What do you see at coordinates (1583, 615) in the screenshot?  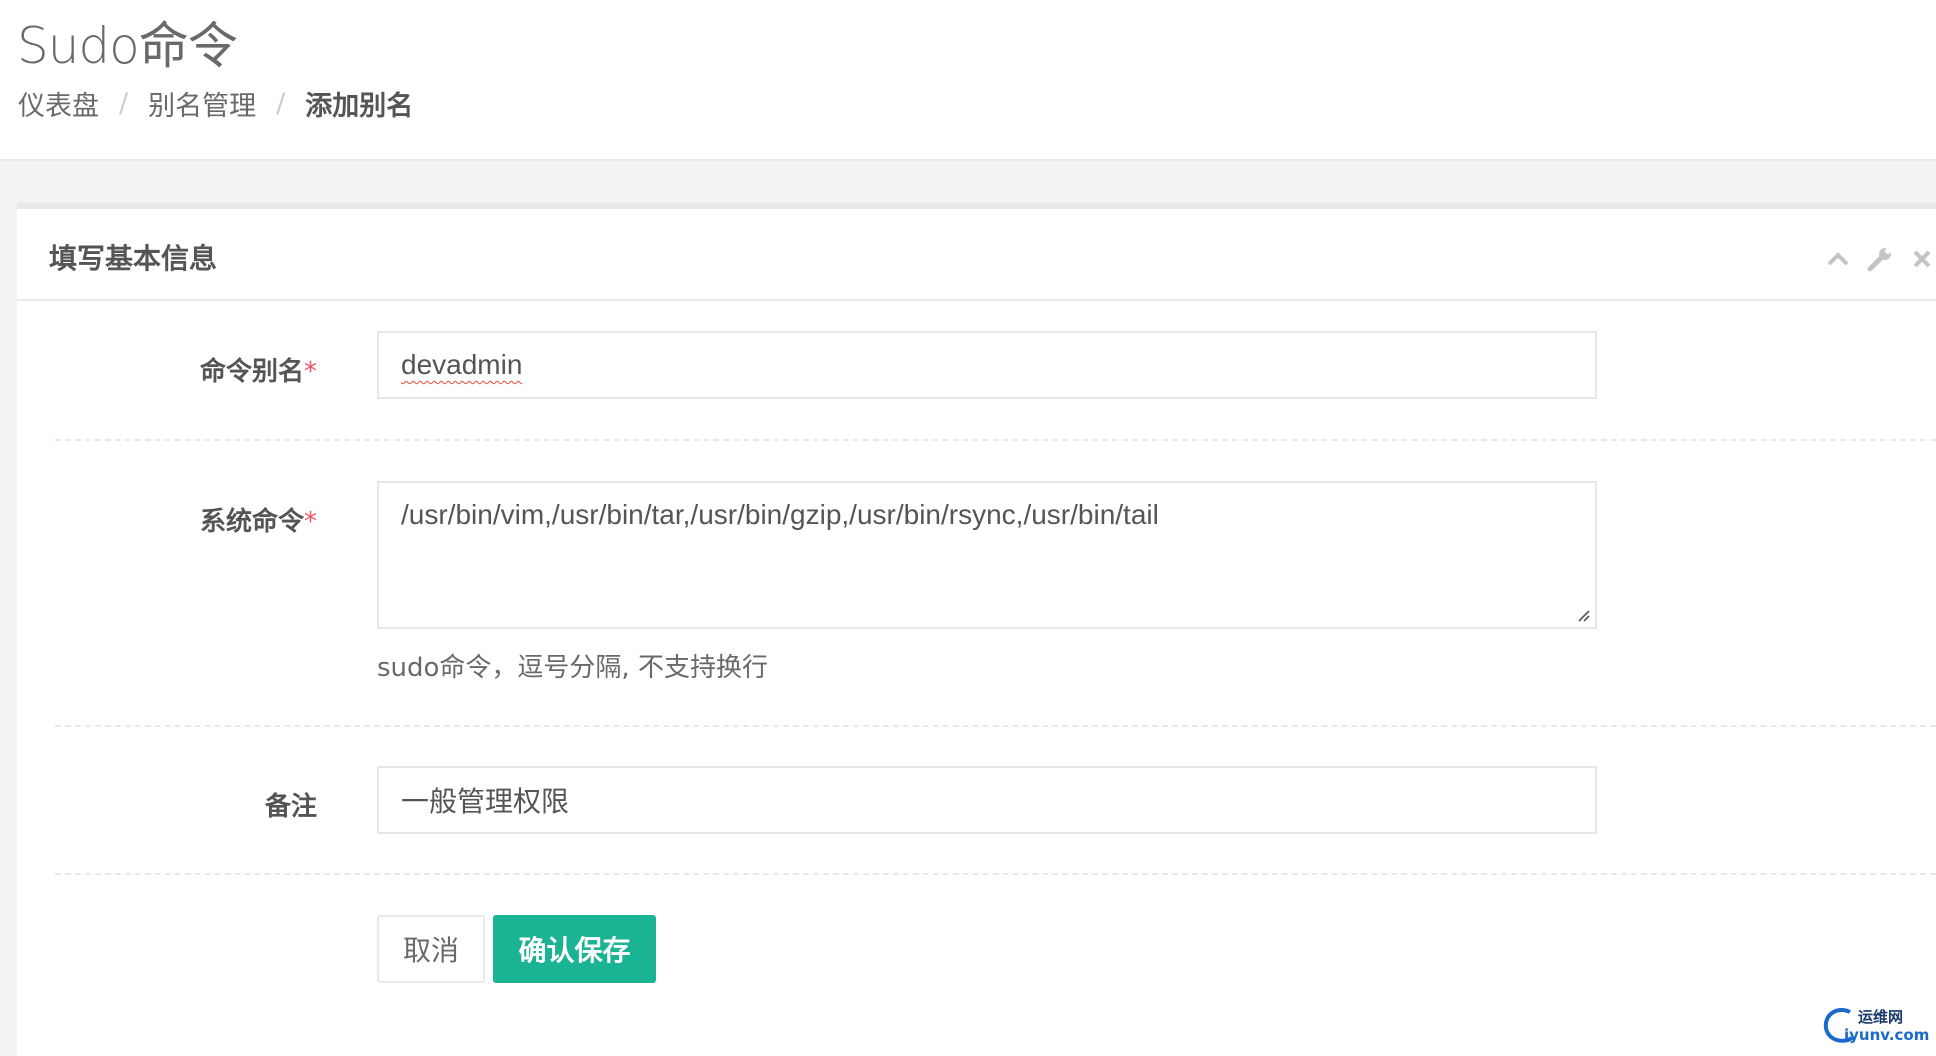 I see `resize-handle-icon` at bounding box center [1583, 615].